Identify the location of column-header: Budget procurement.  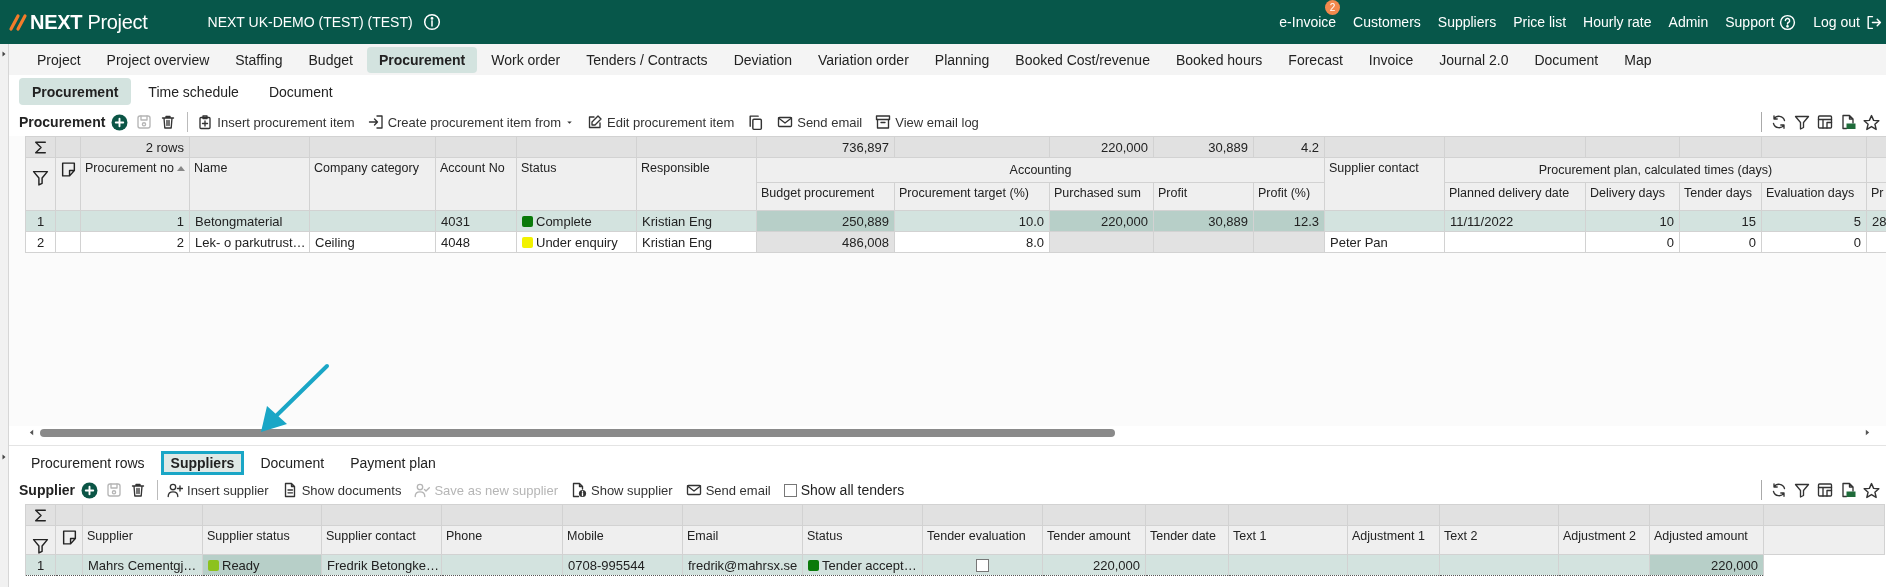
(825, 196).